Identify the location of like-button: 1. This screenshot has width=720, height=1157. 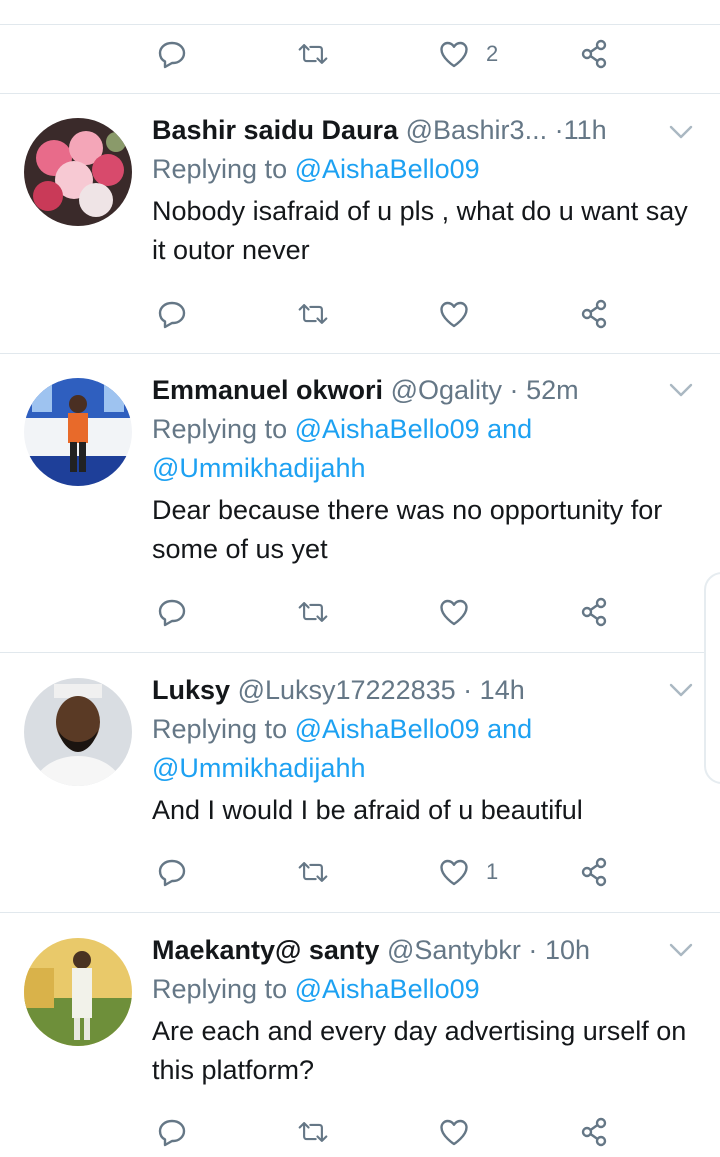
(468, 872).